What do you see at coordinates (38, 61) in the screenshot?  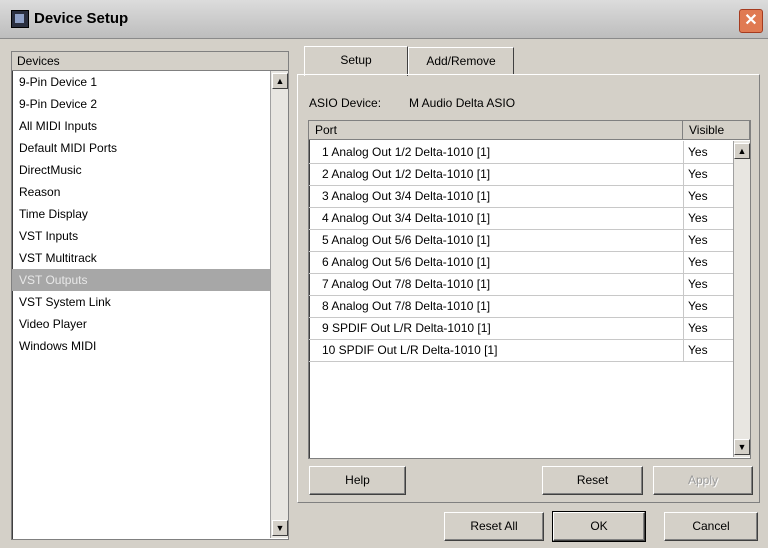 I see `devices-header-label: Devices` at bounding box center [38, 61].